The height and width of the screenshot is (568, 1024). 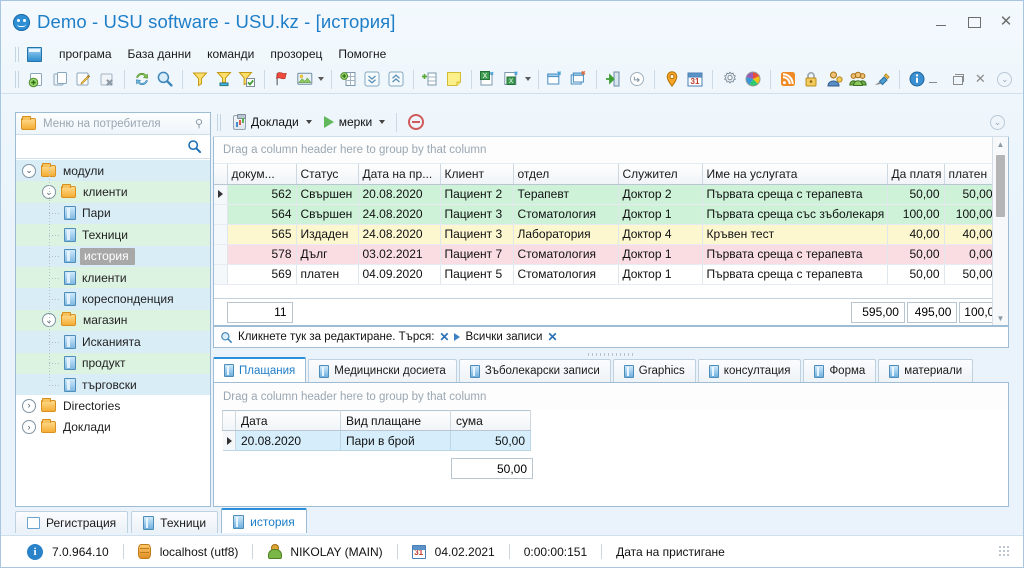 What do you see at coordinates (113, 147) in the screenshot?
I see `sidebar-search-row` at bounding box center [113, 147].